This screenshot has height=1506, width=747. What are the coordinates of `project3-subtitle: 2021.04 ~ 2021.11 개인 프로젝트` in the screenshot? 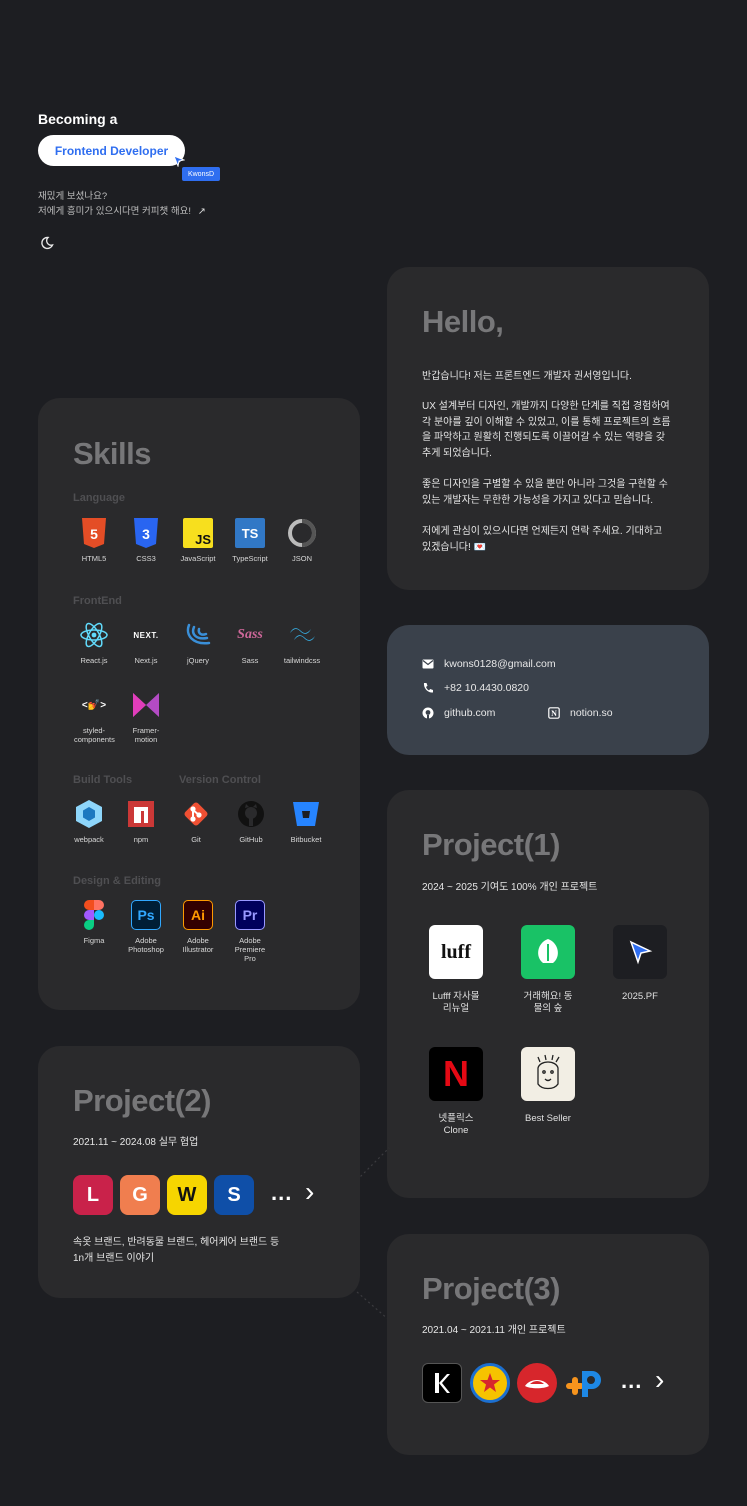 It's located at (494, 1330).